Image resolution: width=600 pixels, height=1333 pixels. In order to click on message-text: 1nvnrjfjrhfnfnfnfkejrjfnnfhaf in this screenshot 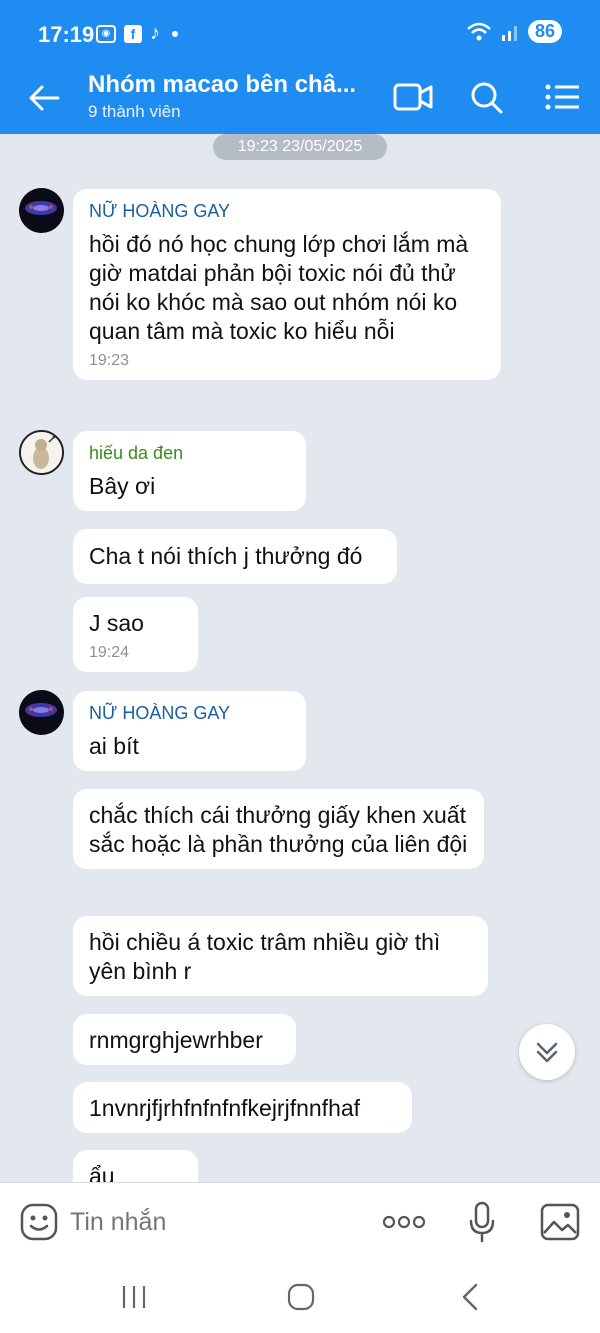, I will do `click(225, 1108)`.